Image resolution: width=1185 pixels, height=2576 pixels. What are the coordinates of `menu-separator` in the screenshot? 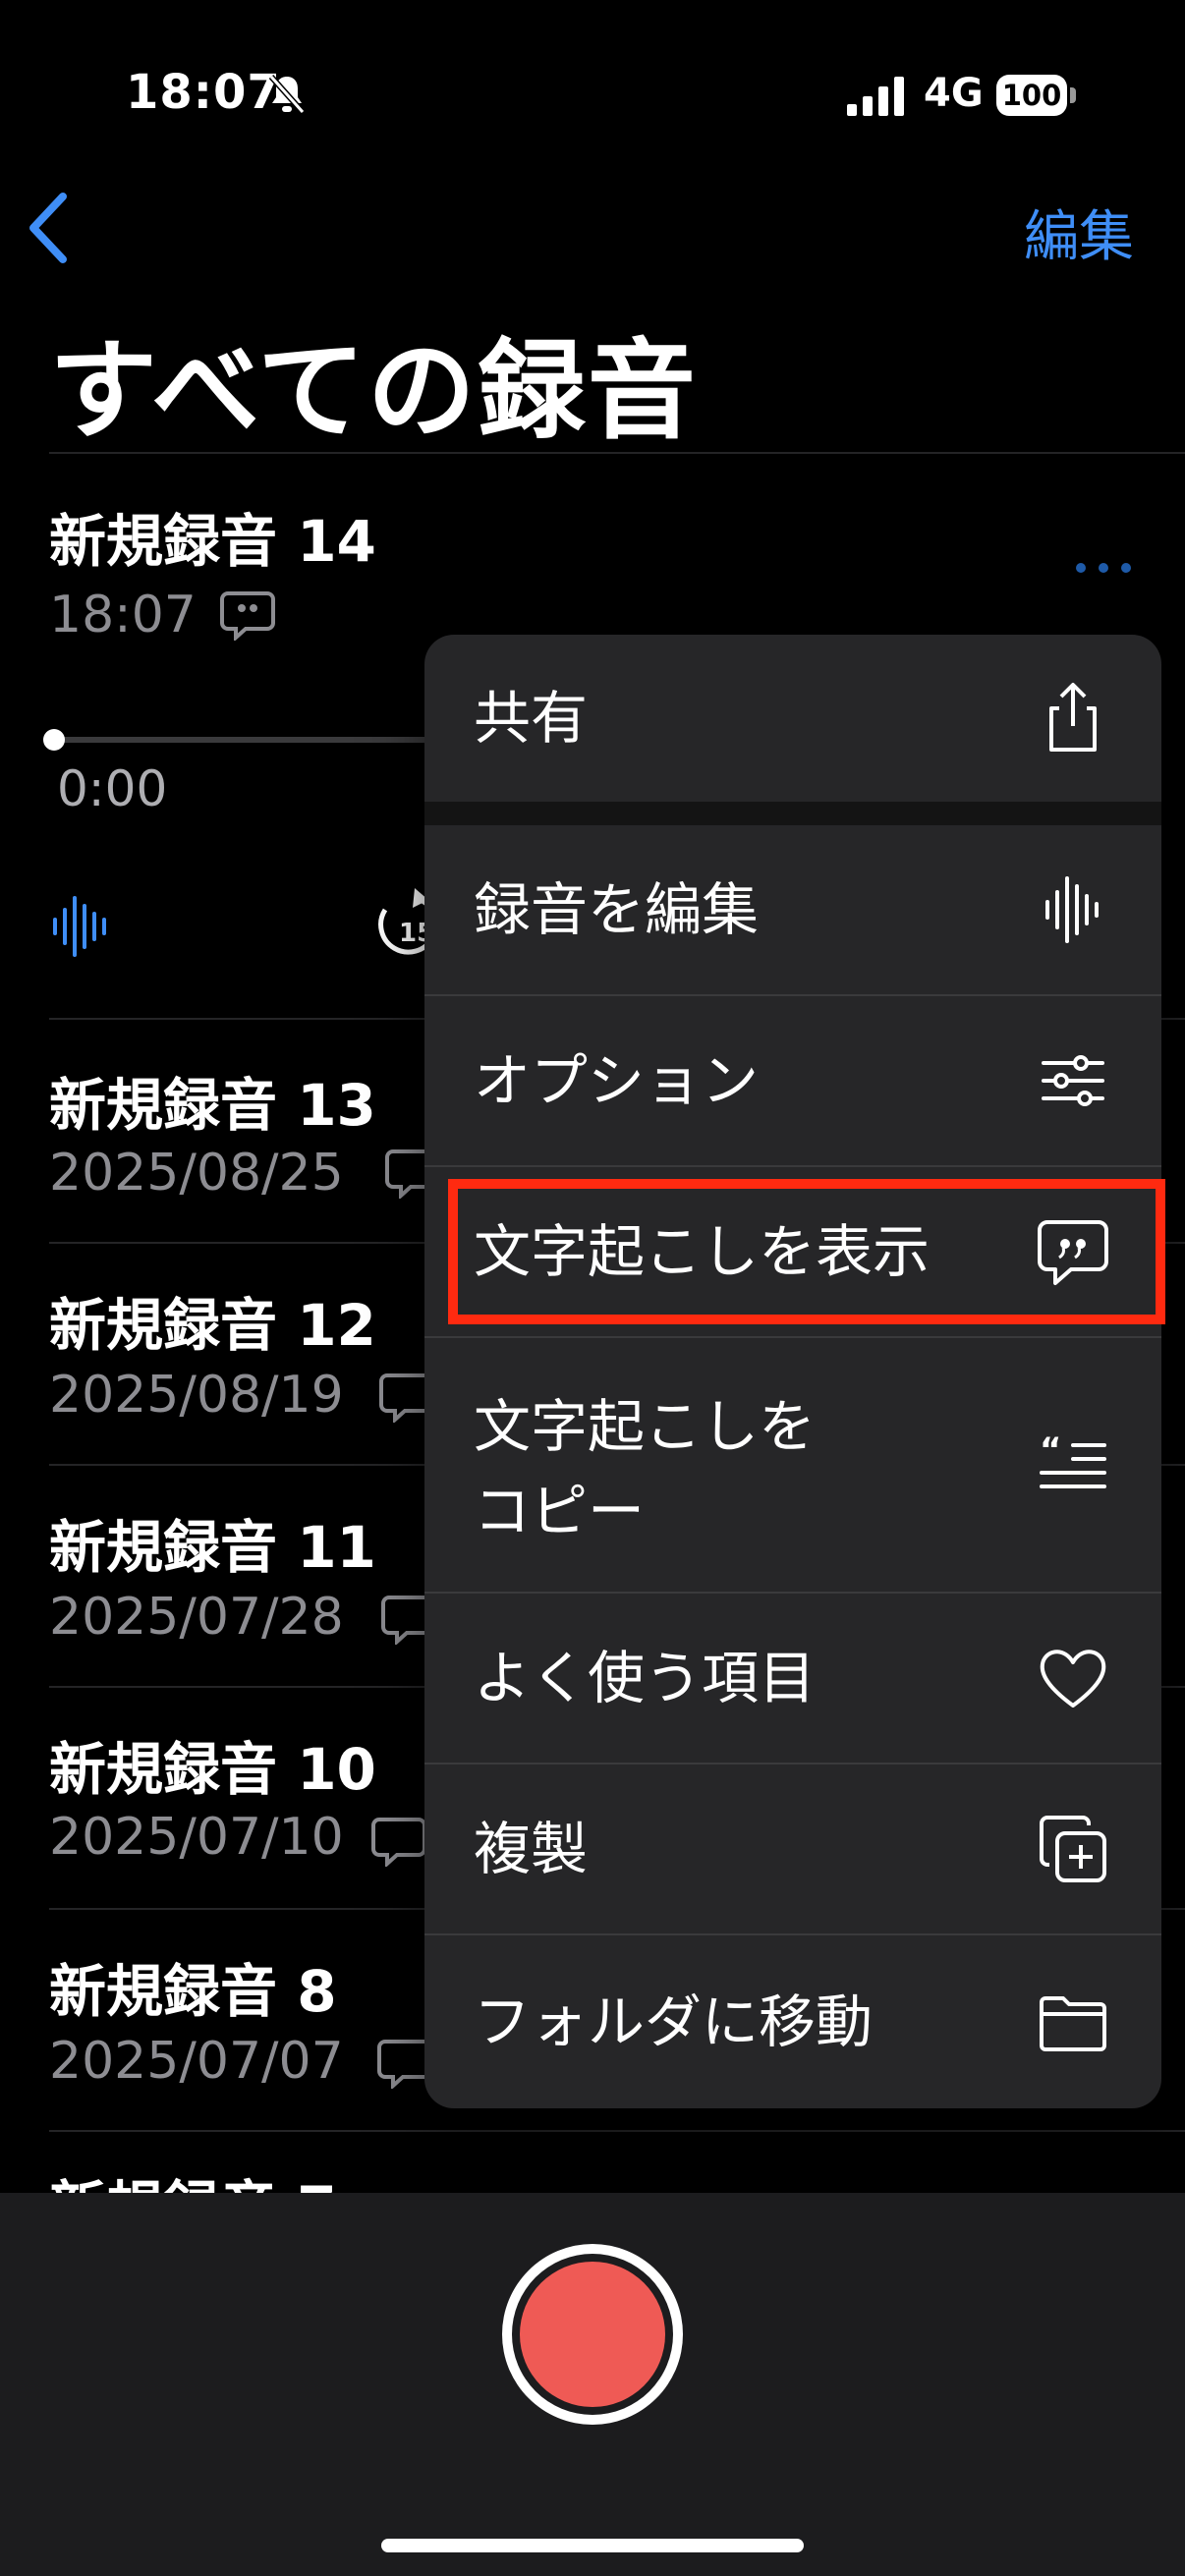 It's located at (792, 813).